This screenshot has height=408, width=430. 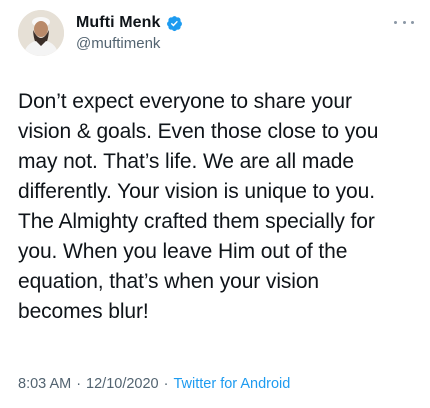 What do you see at coordinates (118, 43) in the screenshot?
I see `author-handle: @muftimenk` at bounding box center [118, 43].